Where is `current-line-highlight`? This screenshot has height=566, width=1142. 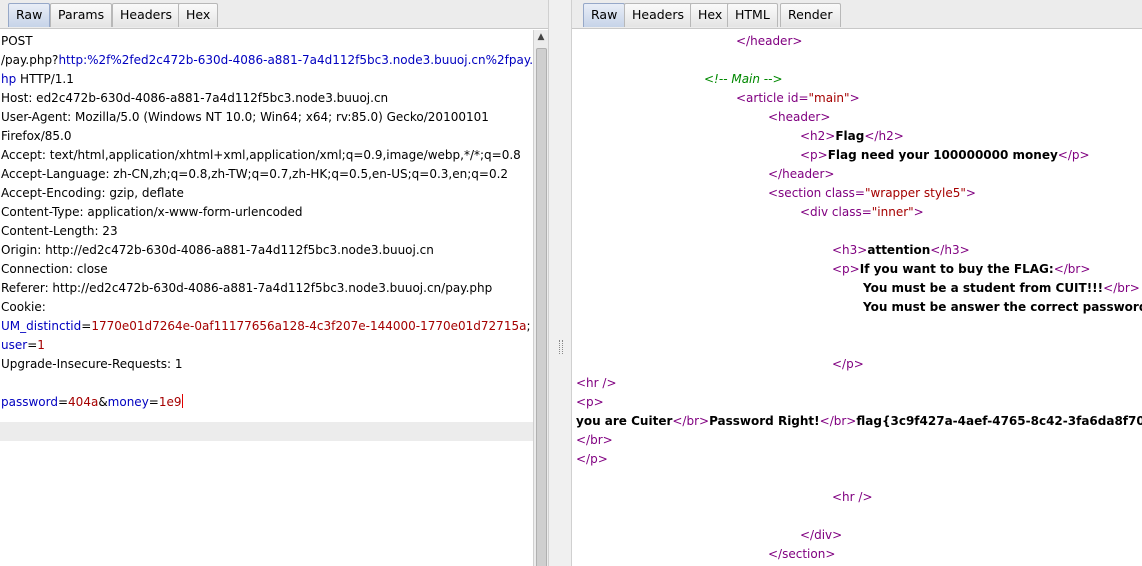 current-line-highlight is located at coordinates (267, 431).